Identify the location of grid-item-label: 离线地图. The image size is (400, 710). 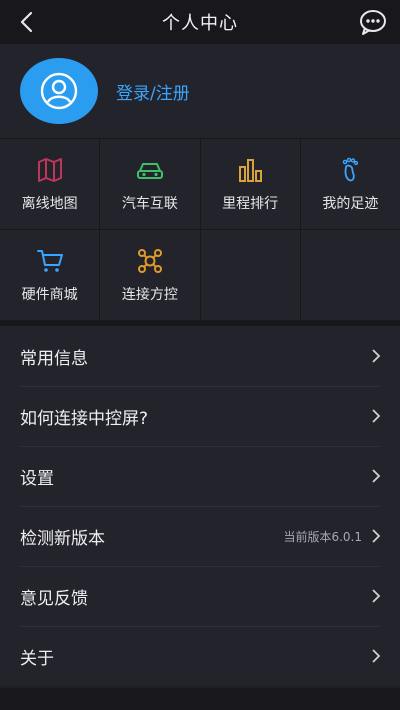
(49, 204).